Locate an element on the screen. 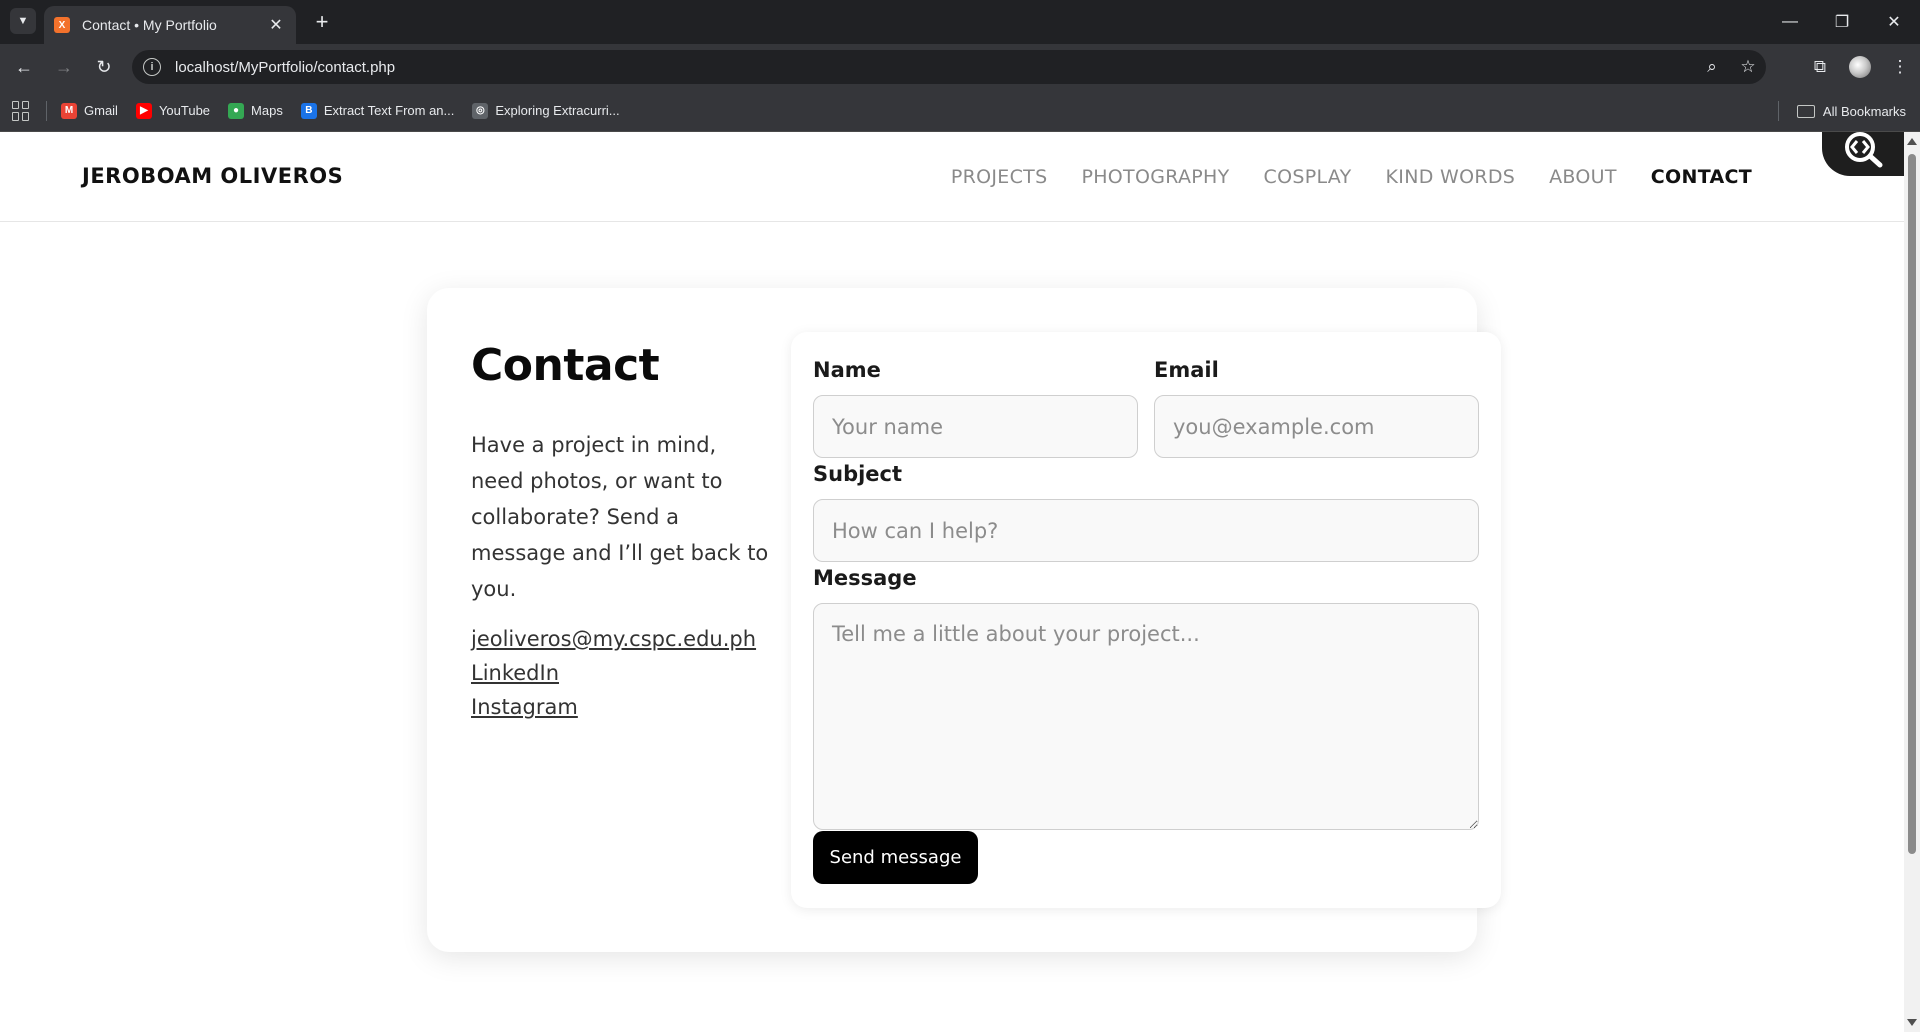 Image resolution: width=1920 pixels, height=1032 pixels. site-info-icon: i is located at coordinates (152, 67).